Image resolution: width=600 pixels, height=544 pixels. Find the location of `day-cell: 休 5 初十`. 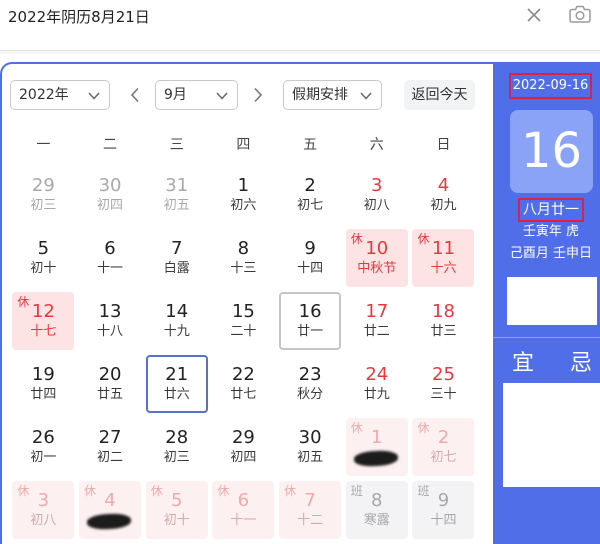

day-cell: 休 5 初十 is located at coordinates (176, 510).